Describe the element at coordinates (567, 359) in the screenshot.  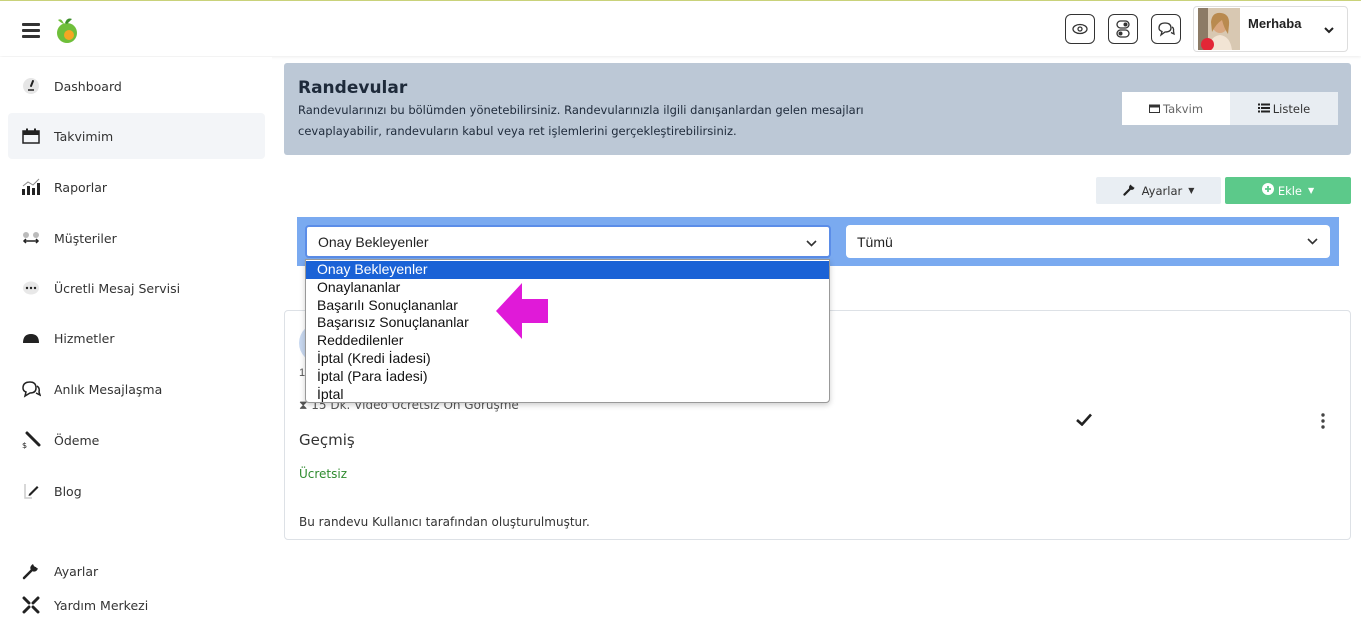
I see `dropdown-option: İptal (Kredi İadesi)` at that location.